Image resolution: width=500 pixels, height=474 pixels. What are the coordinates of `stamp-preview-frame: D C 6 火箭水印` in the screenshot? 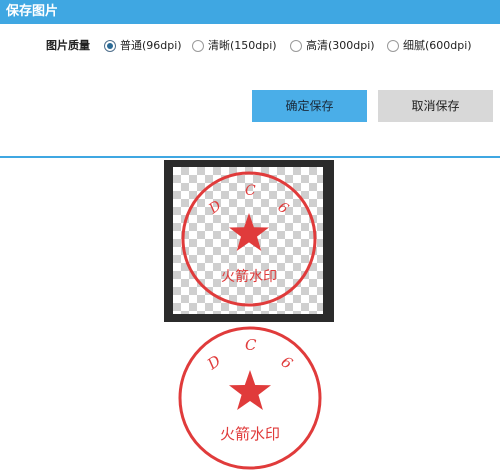 It's located at (249, 241).